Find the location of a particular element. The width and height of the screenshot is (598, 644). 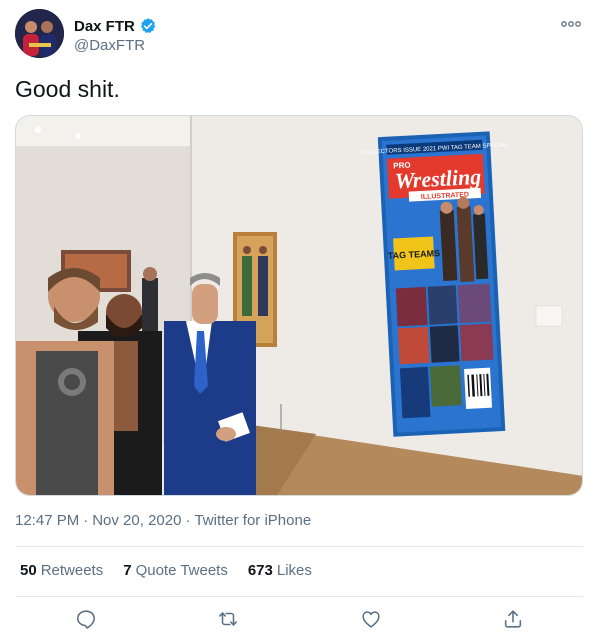

like-icon is located at coordinates (371, 619).